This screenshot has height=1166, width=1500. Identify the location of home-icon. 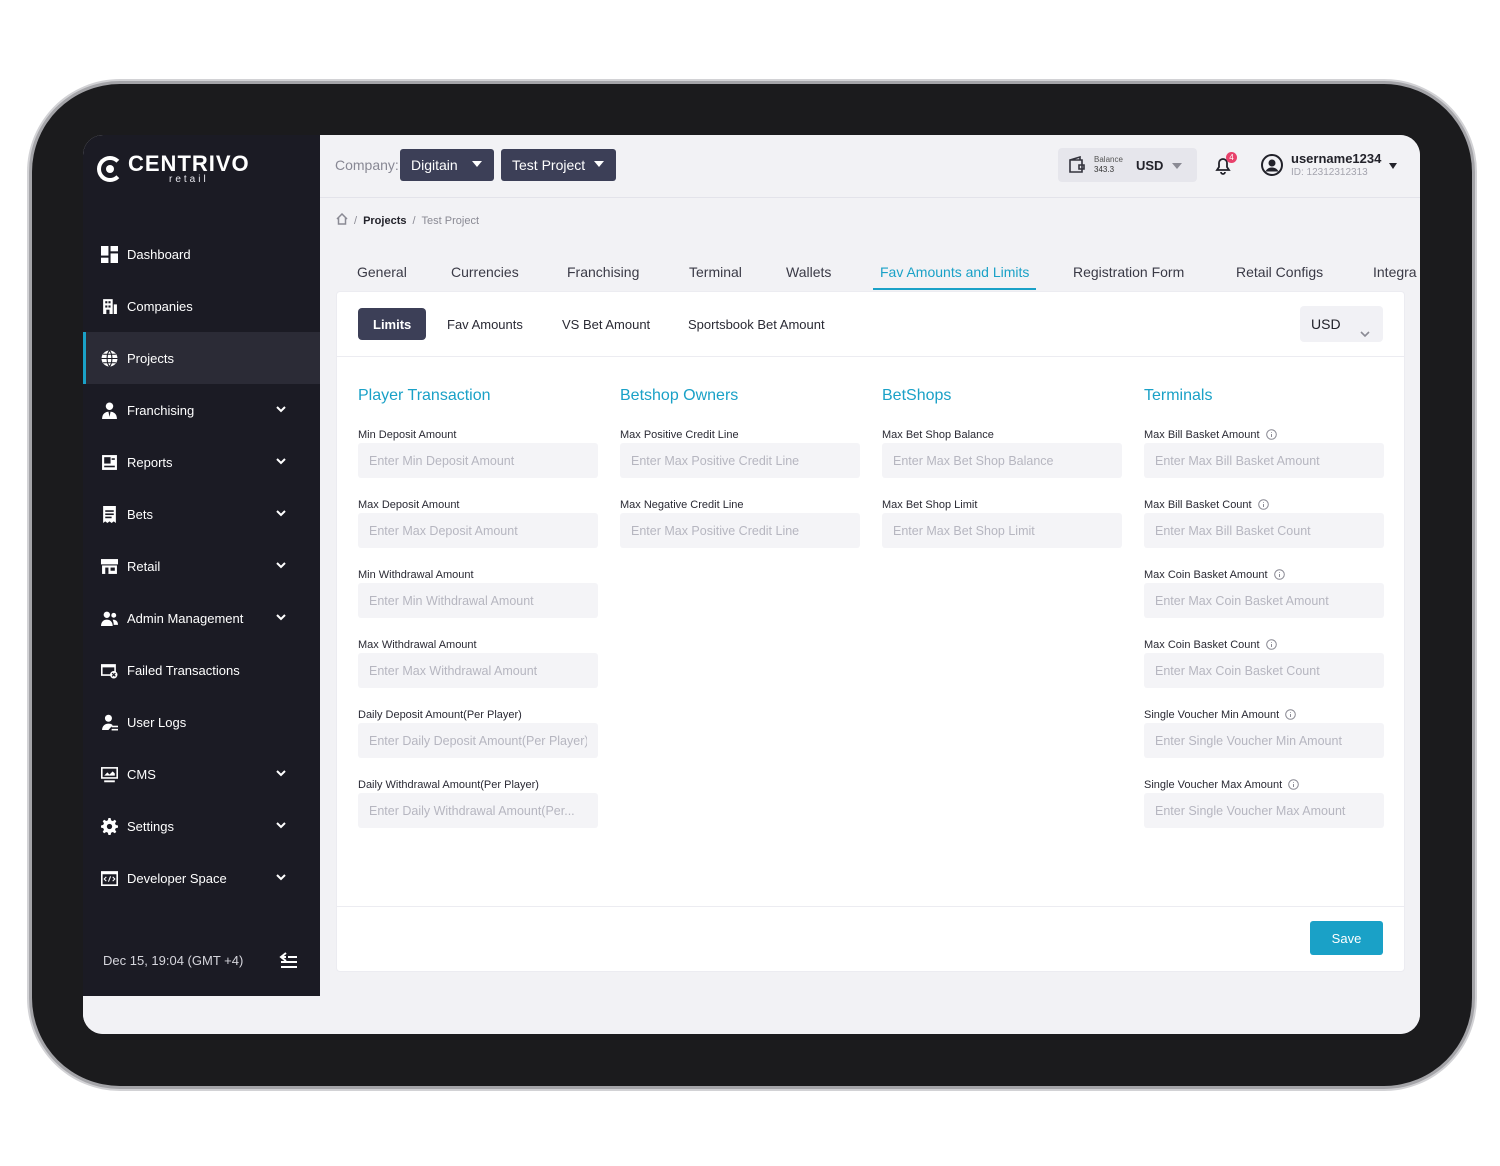
(342, 220).